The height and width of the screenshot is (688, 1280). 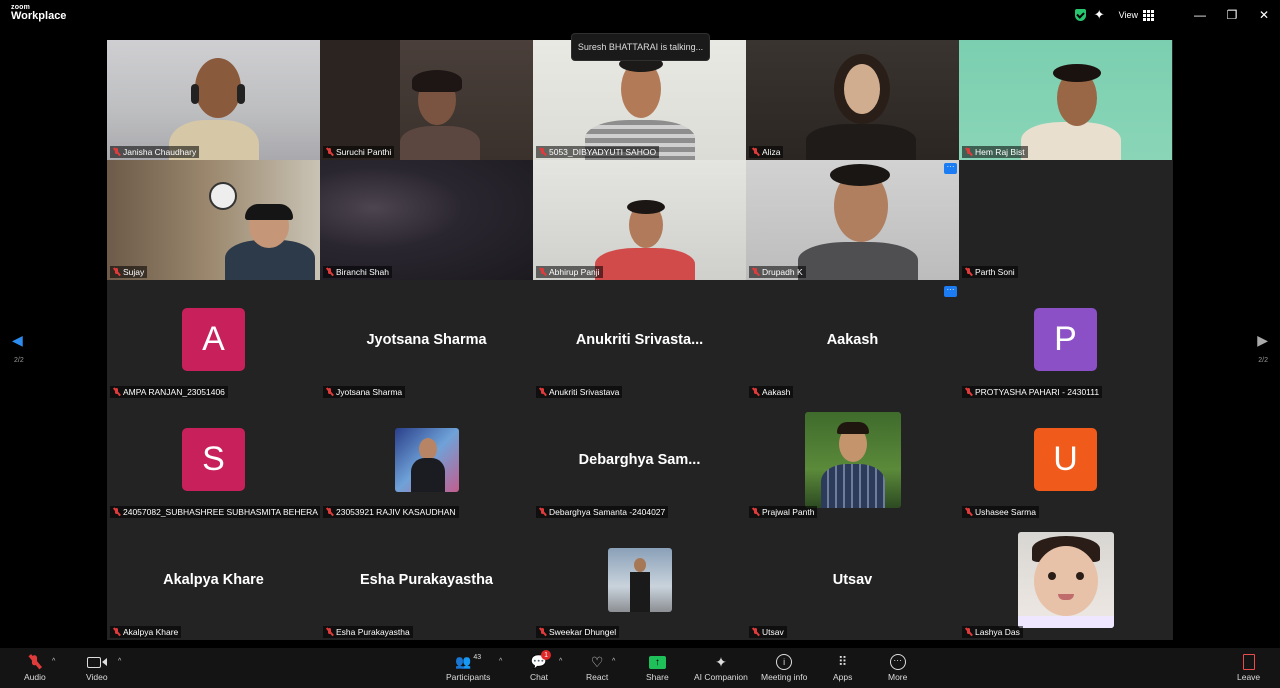 I want to click on participant-name-label: AMPA RANJAN_23051406, so click(x=169, y=392).